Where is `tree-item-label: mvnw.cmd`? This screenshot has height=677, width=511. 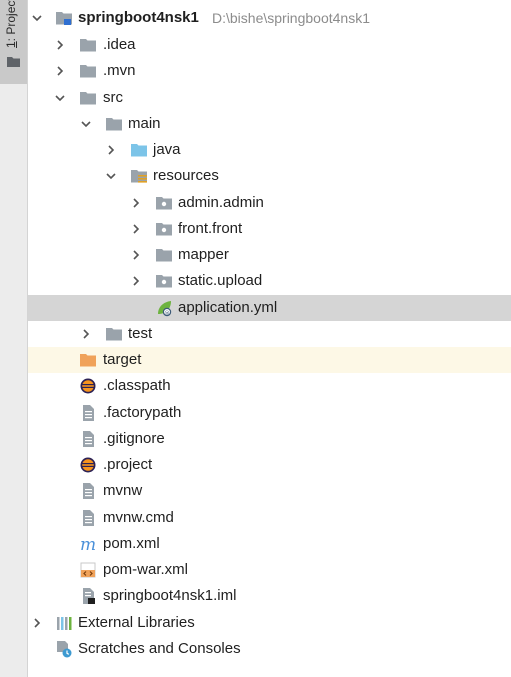 tree-item-label: mvnw.cmd is located at coordinates (138, 517).